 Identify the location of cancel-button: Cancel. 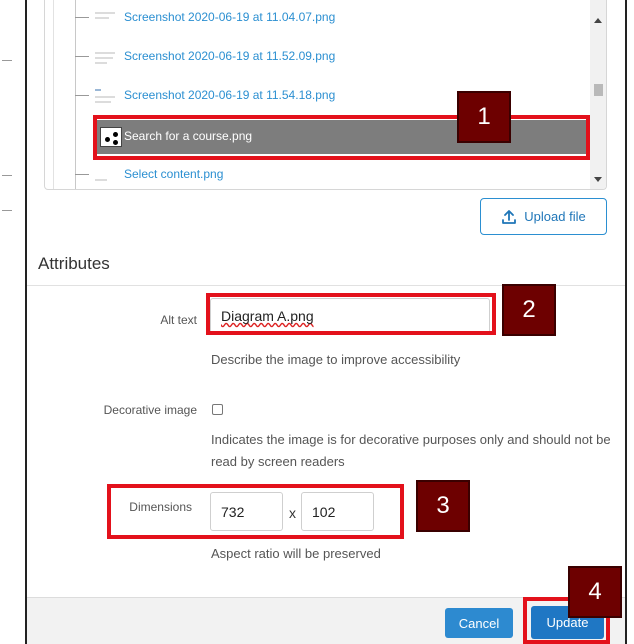
(479, 623).